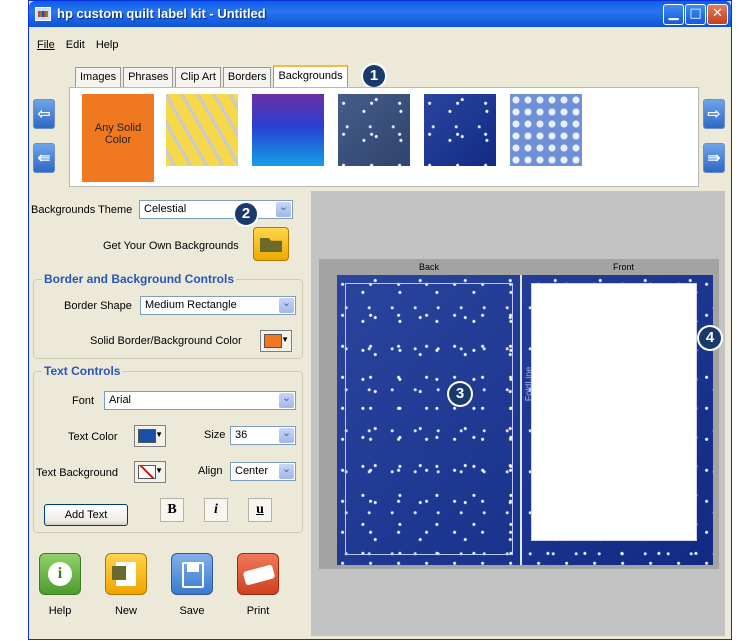 The image size is (743, 641). Describe the element at coordinates (429, 419) in the screenshot. I see `back-border-frame` at that location.